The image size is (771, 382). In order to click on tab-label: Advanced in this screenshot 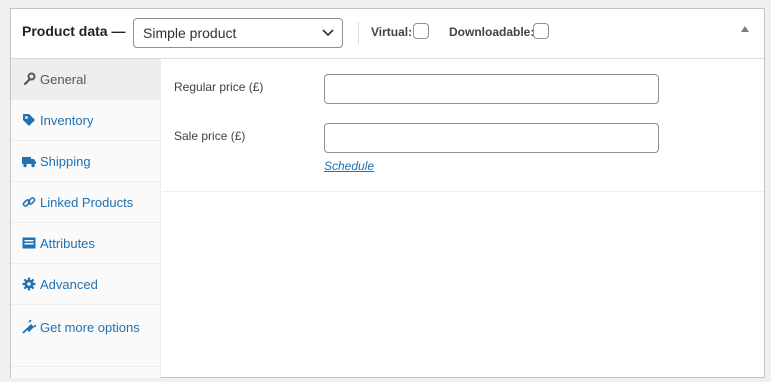, I will do `click(69, 284)`.